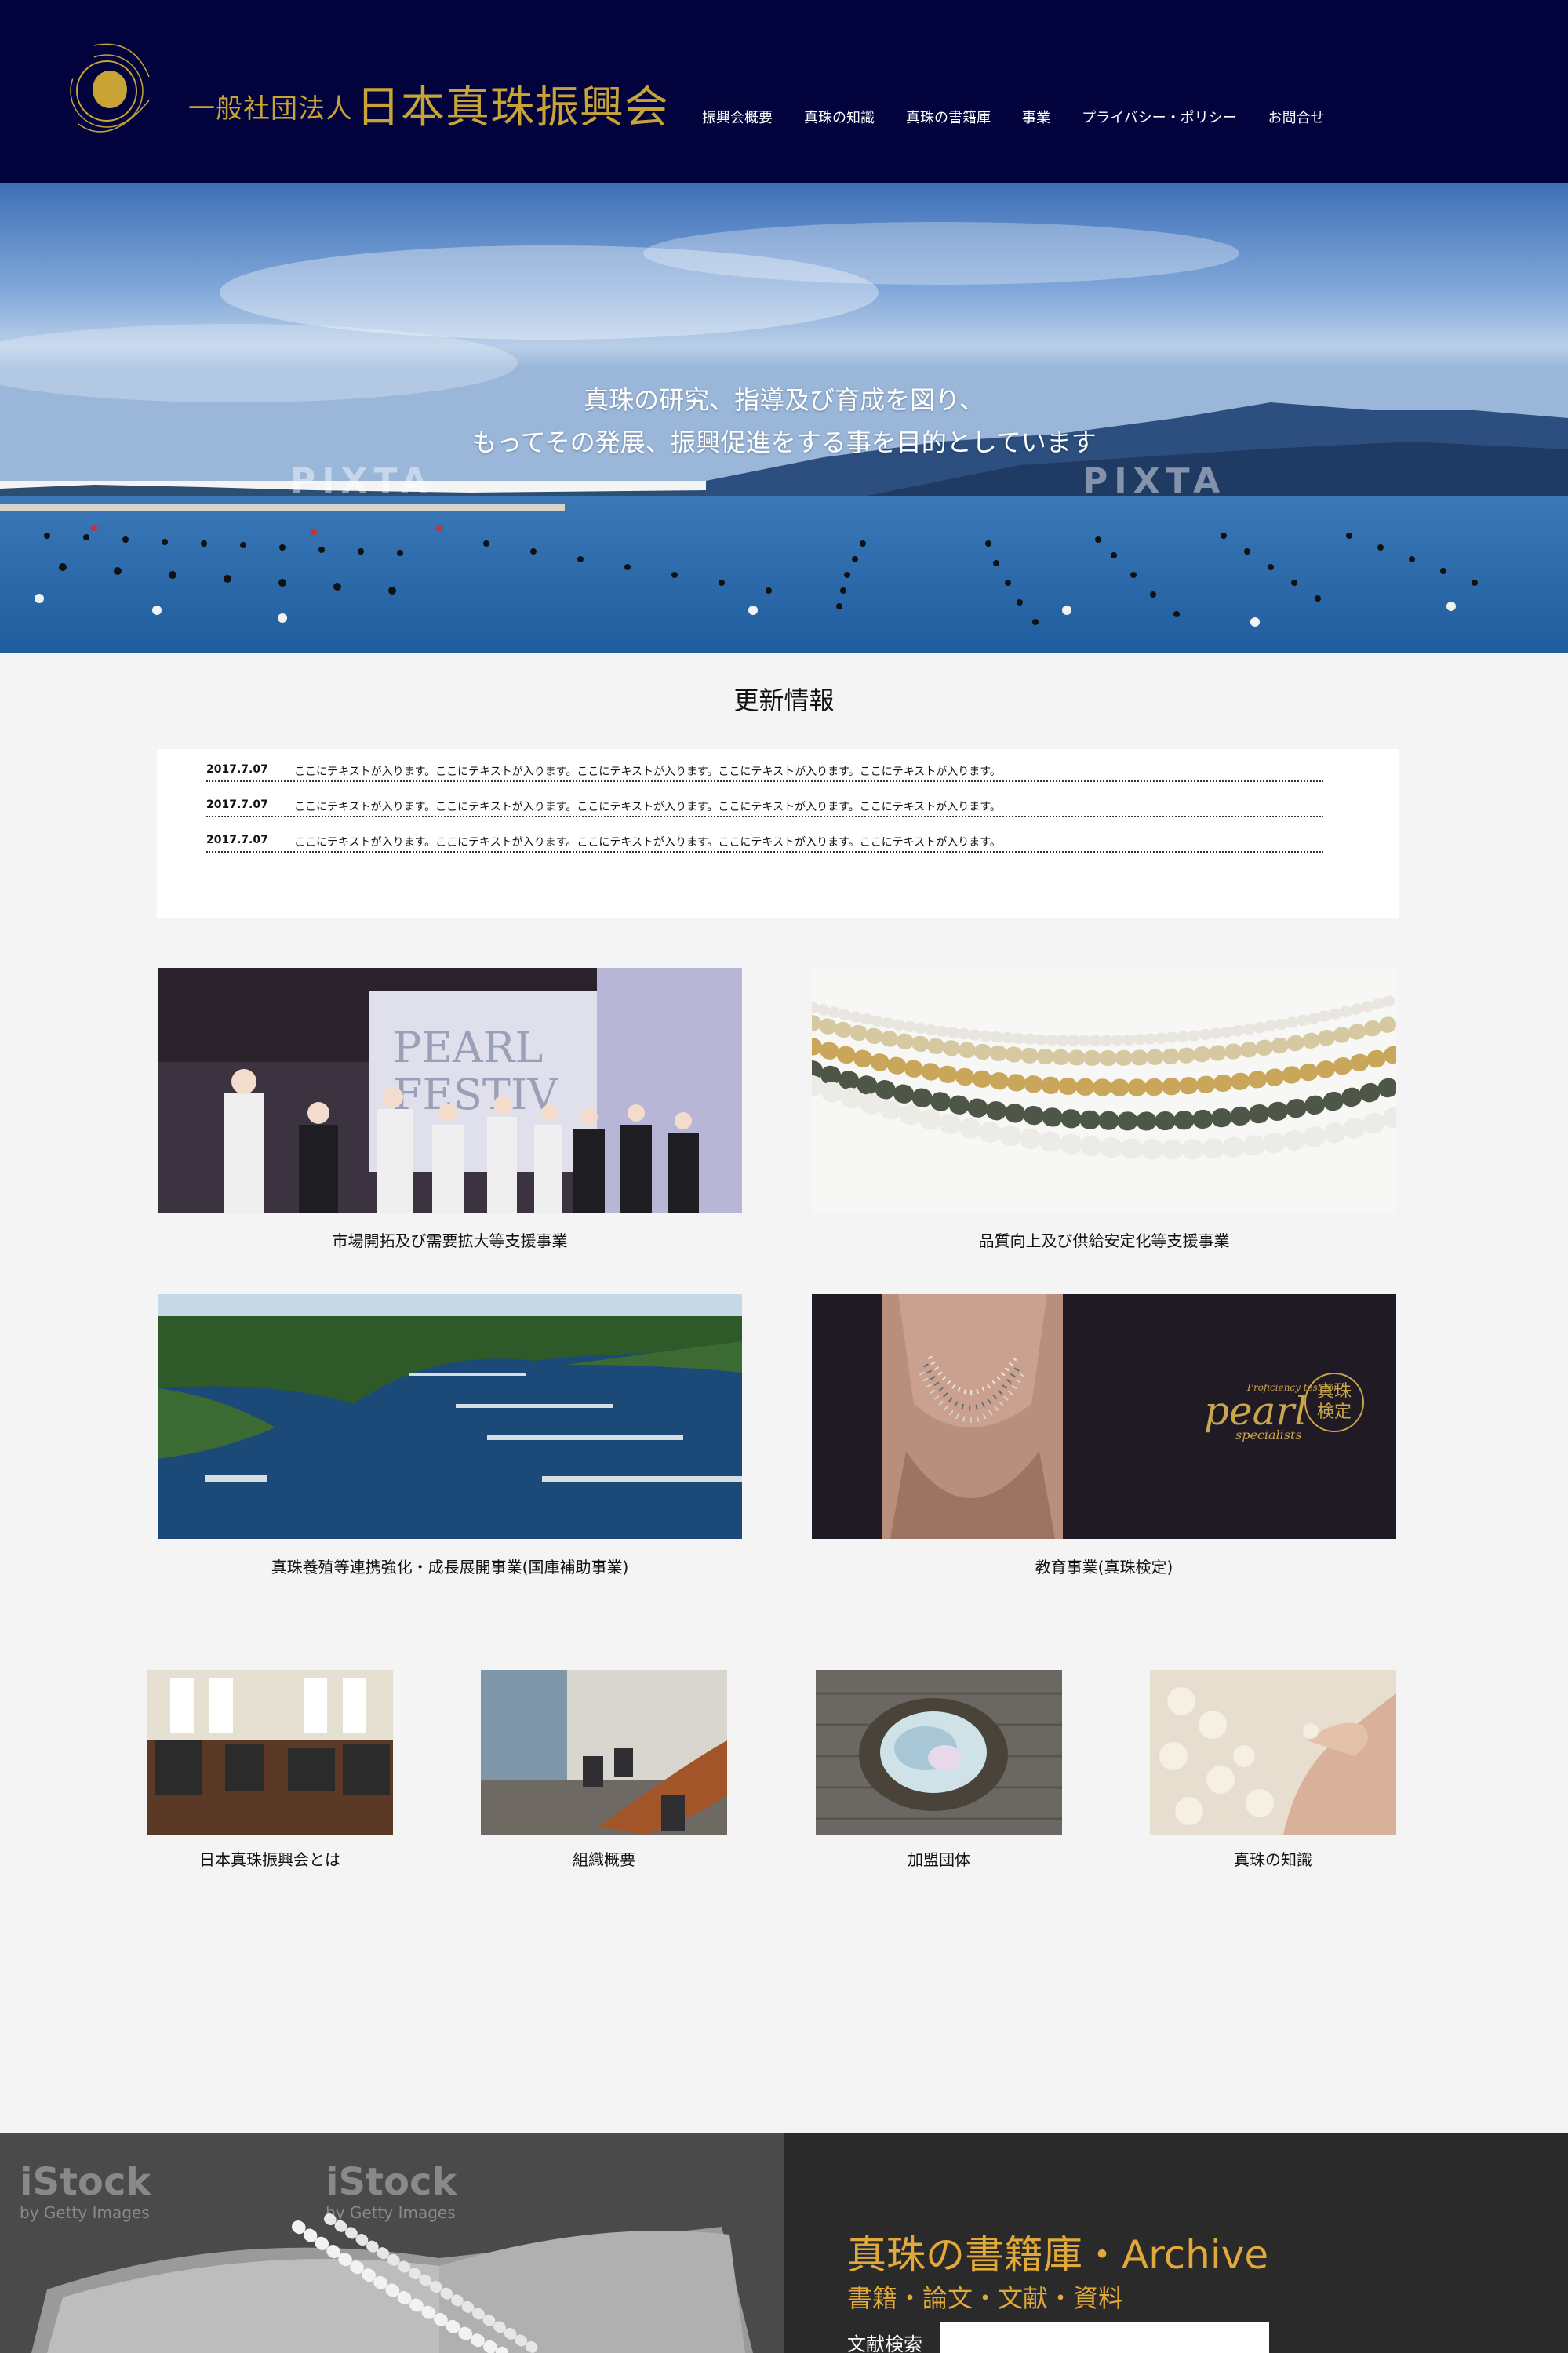 The width and height of the screenshot is (1568, 2353). Describe the element at coordinates (512, 107) in the screenshot. I see `org-name-main: 日本真珠振興会` at that location.